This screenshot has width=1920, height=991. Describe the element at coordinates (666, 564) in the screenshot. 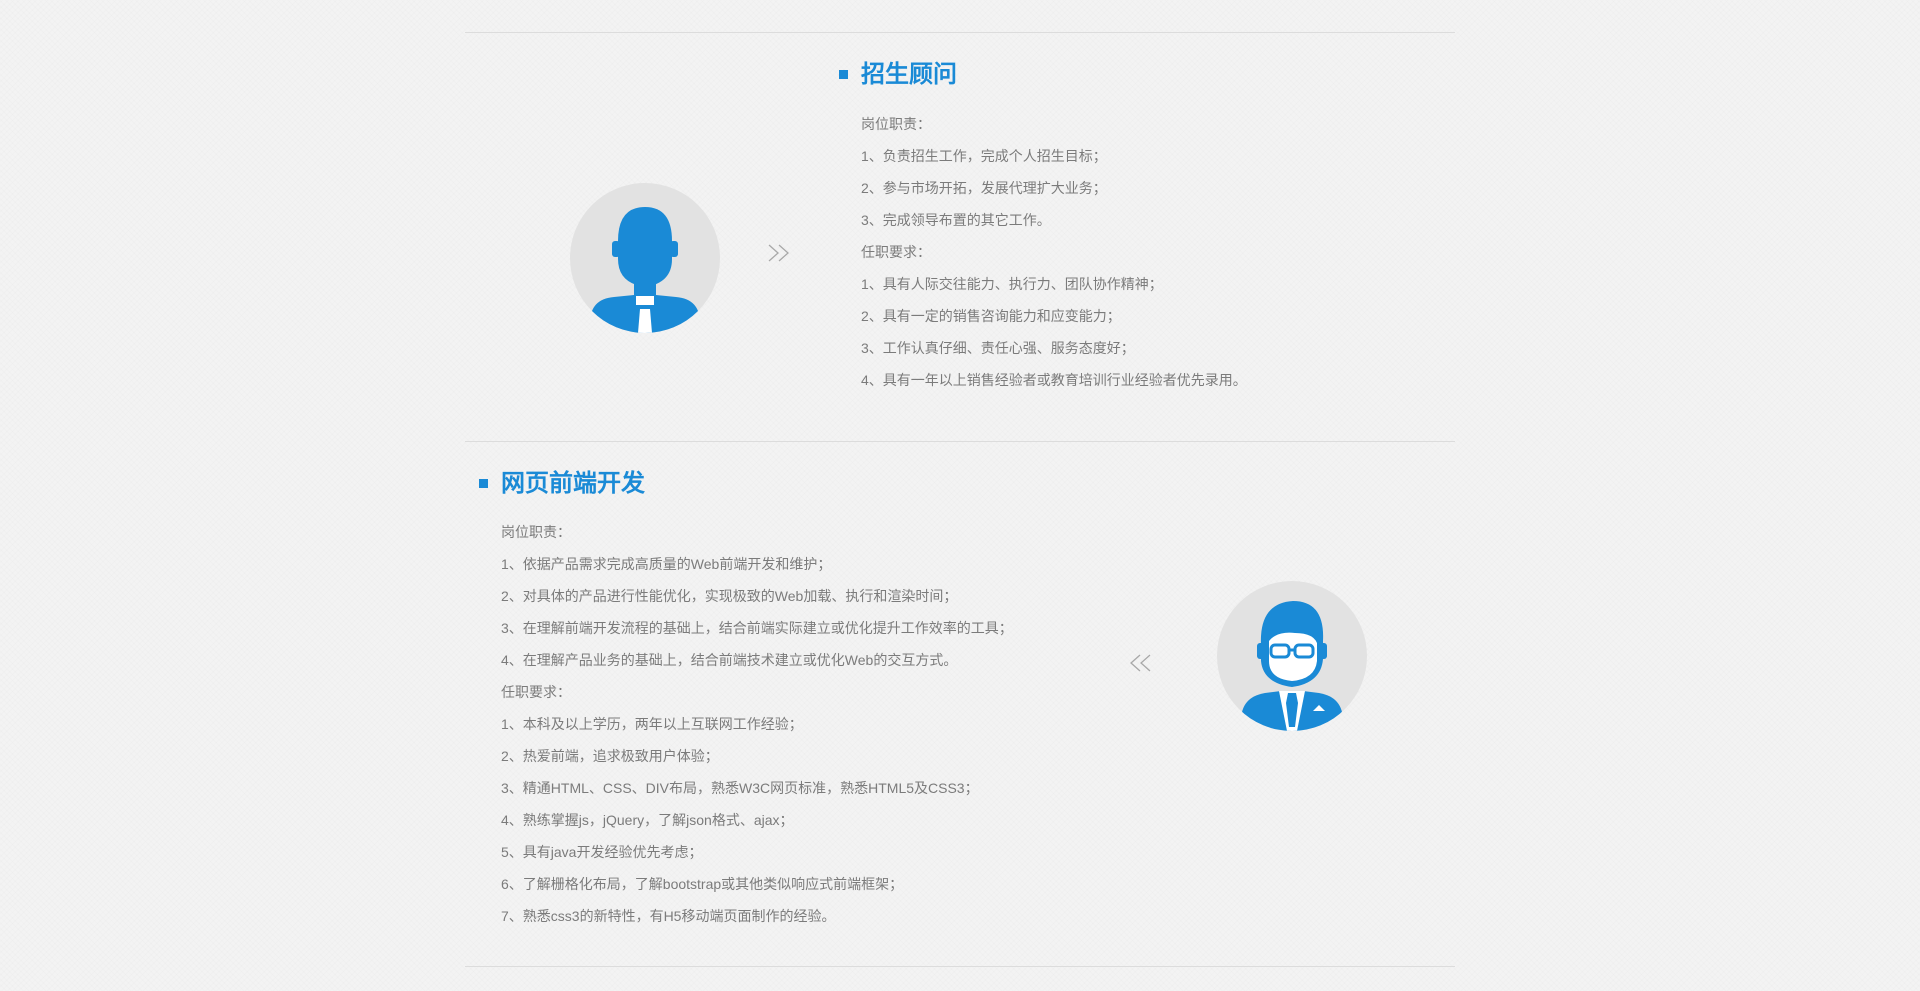

I see `responsibility-item: 1、依据产品需求完成高质量的Web前端开发和维护；` at that location.